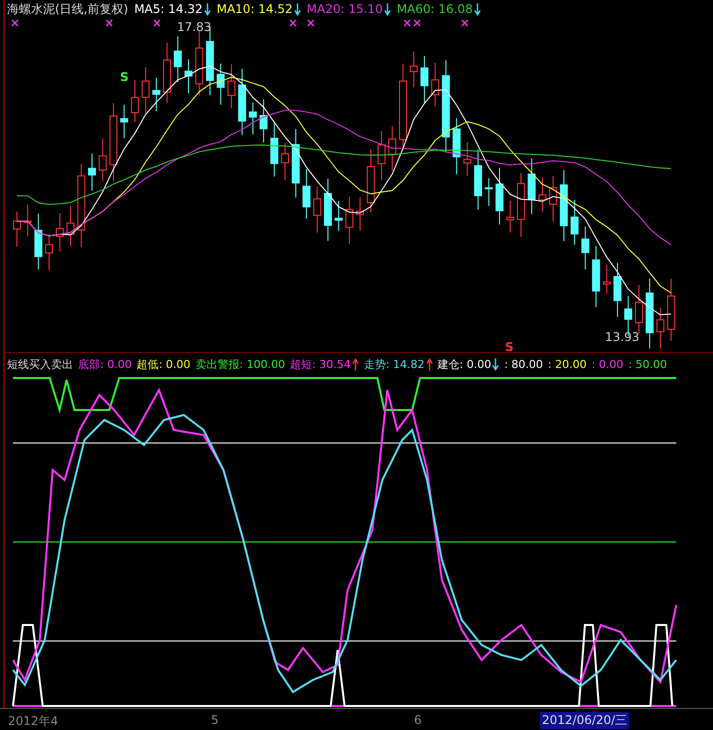 Image resolution: width=713 pixels, height=730 pixels. I want to click on legend-label: : 20.00, so click(567, 364).